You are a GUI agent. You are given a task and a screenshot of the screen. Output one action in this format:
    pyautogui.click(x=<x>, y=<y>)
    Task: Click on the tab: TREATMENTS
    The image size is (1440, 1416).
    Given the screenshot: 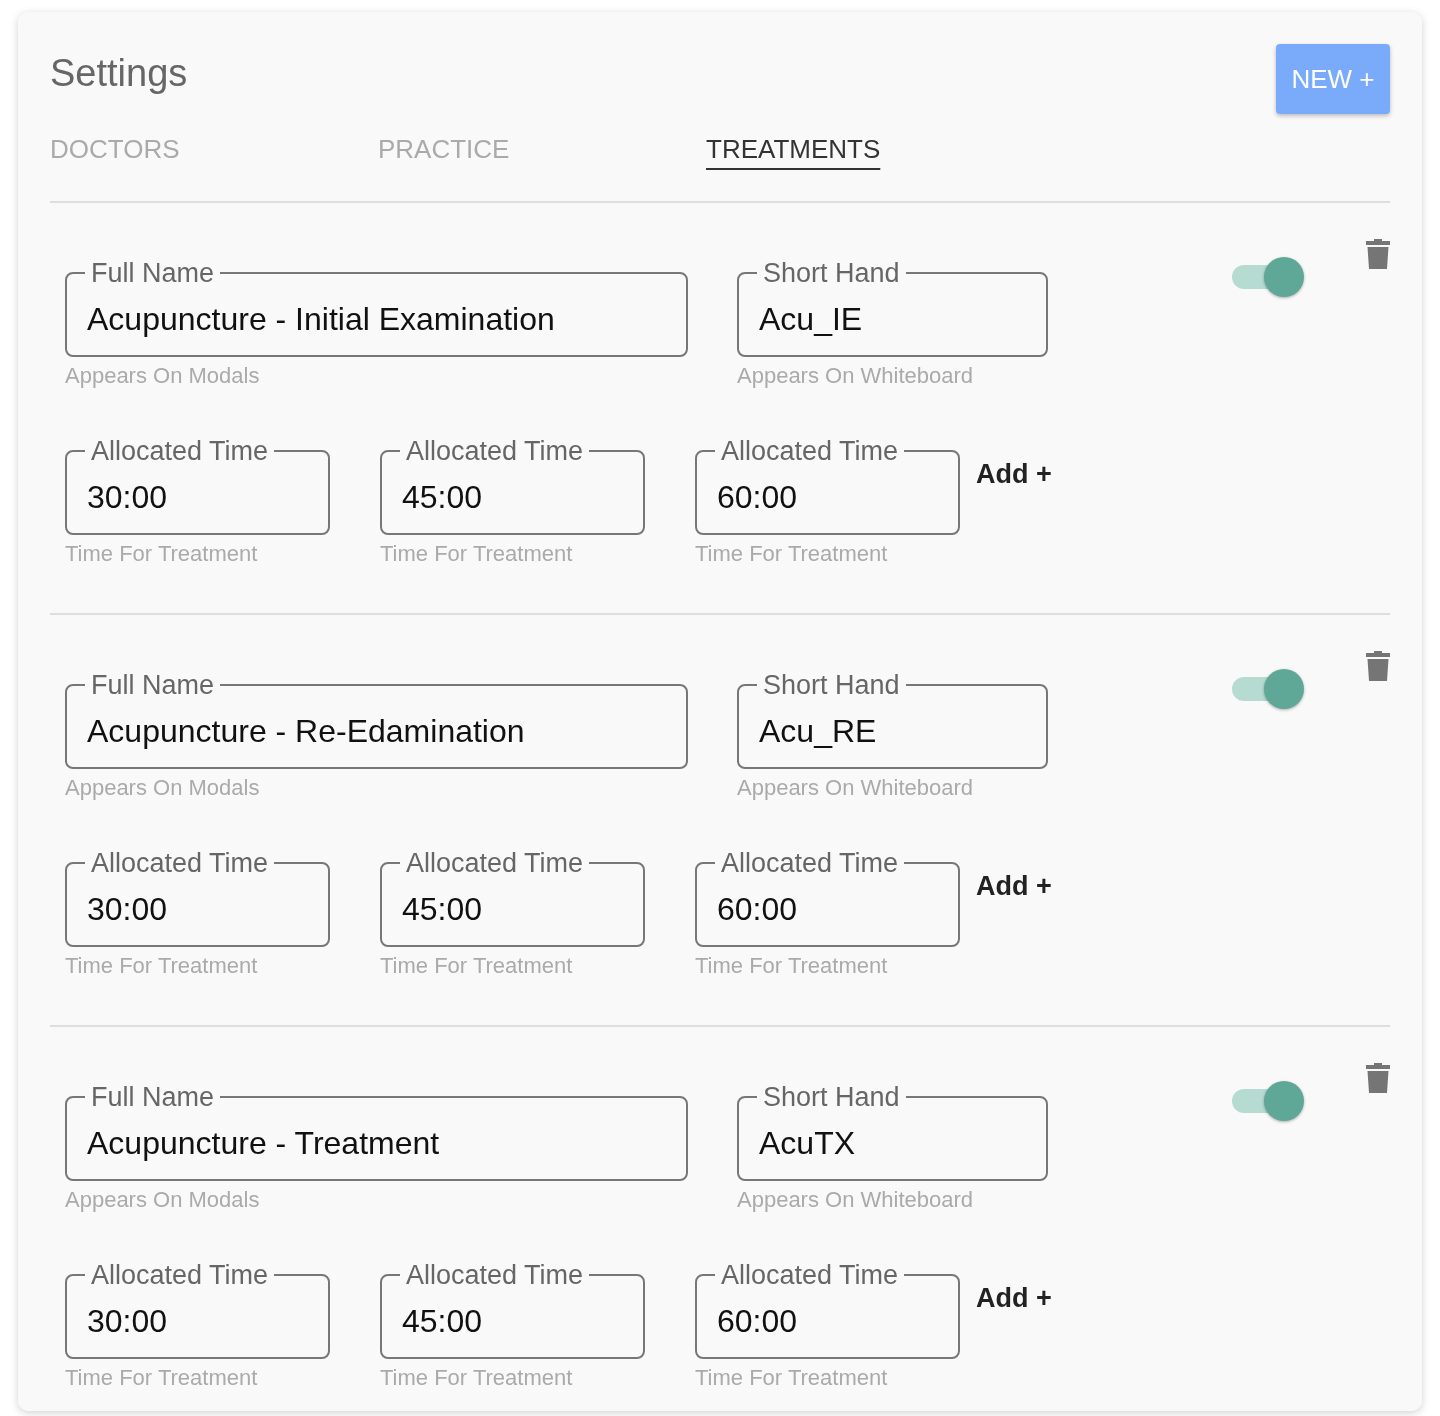 What is the action you would take?
    pyautogui.click(x=870, y=149)
    